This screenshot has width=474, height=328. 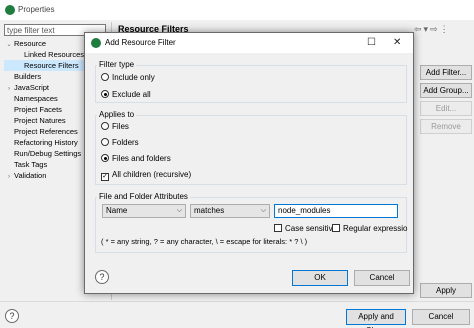 What do you see at coordinates (28, 76) in the screenshot?
I see `tree-item-label: Builders` at bounding box center [28, 76].